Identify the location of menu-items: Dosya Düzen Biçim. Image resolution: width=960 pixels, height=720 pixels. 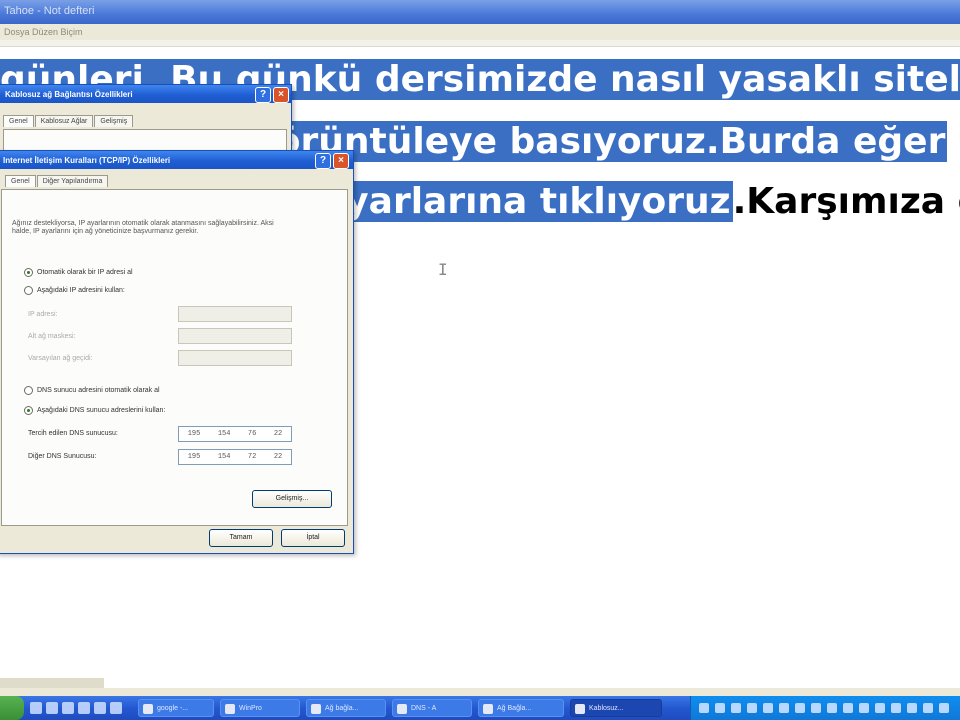
(43, 32).